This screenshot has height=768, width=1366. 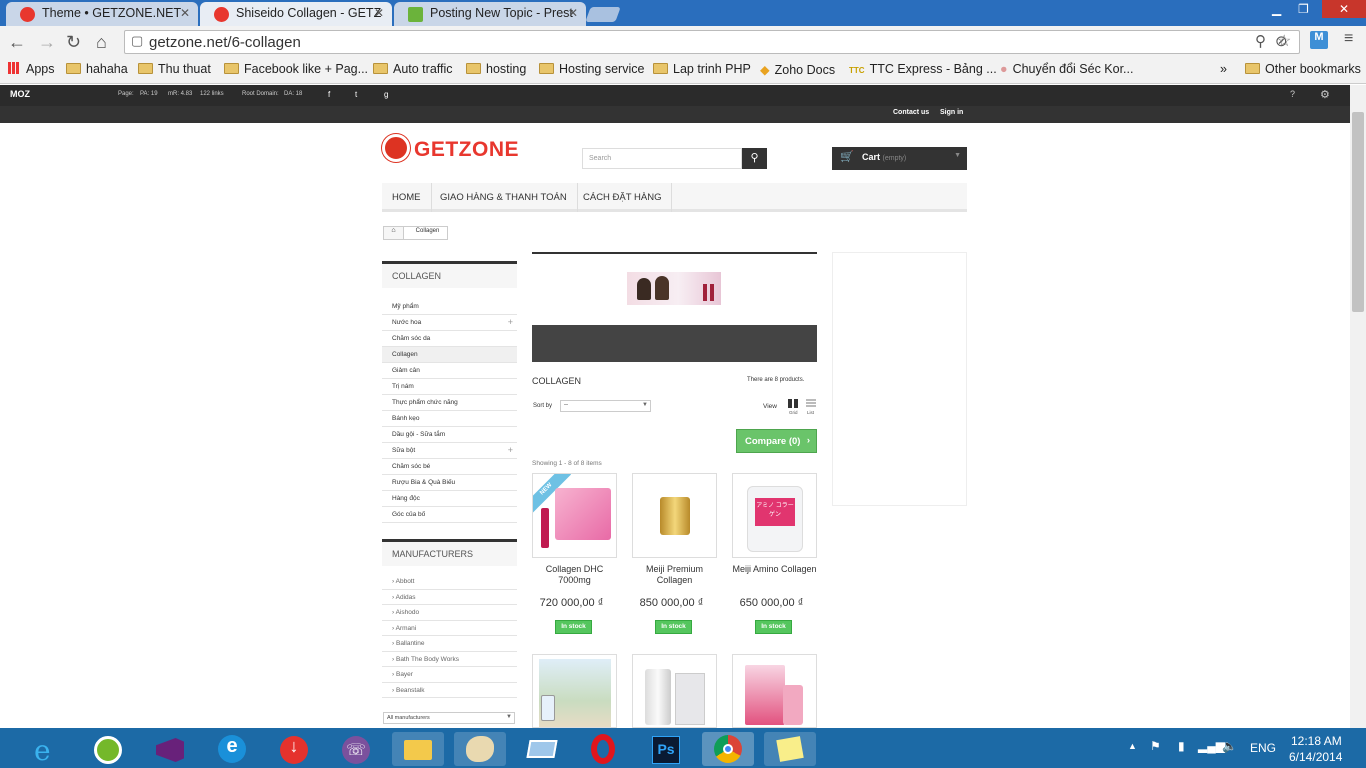 I want to click on signal-icon: ▂▄▆, so click(x=1211, y=746).